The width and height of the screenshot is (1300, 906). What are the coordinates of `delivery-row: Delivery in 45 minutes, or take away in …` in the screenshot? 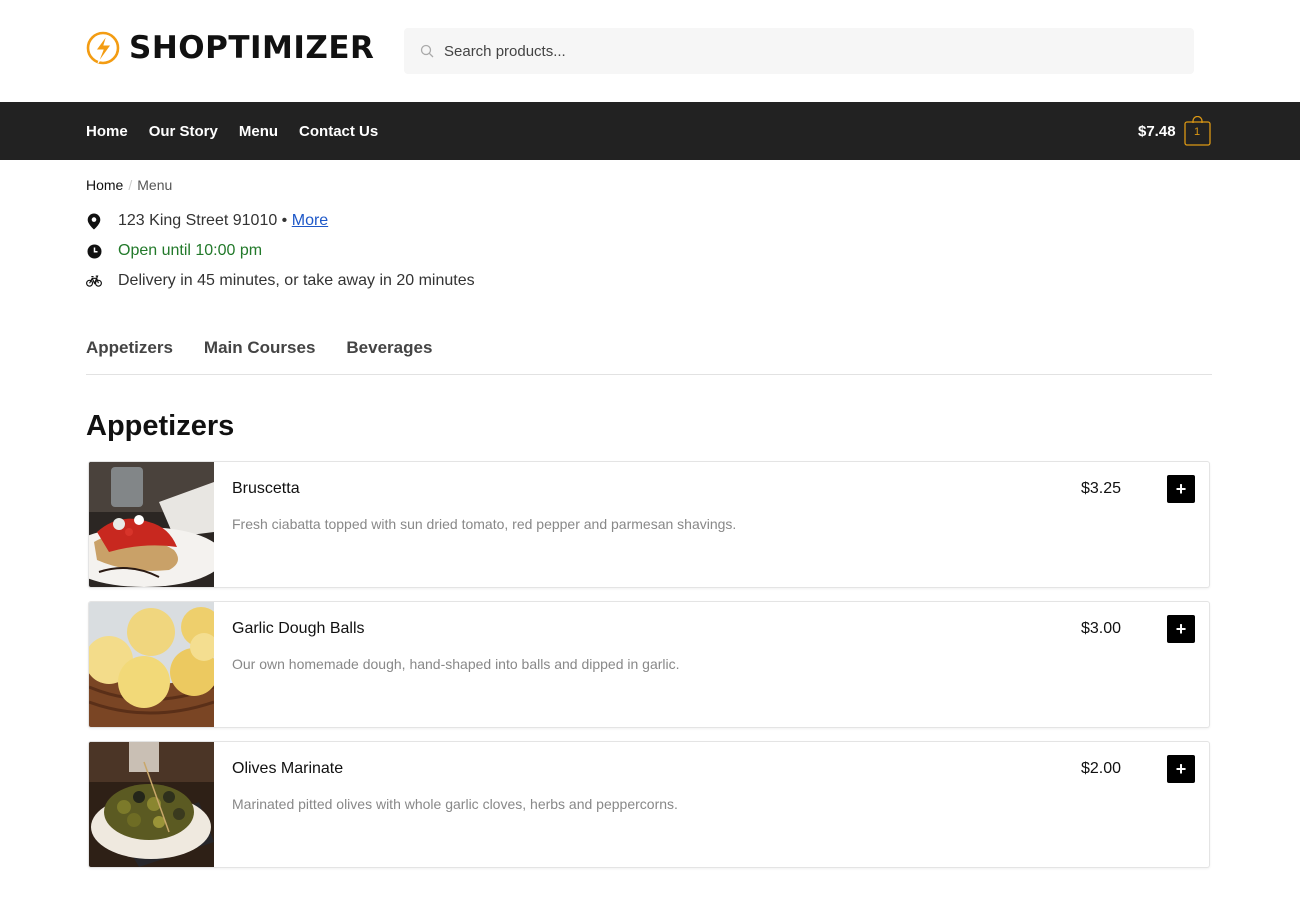 It's located at (280, 281).